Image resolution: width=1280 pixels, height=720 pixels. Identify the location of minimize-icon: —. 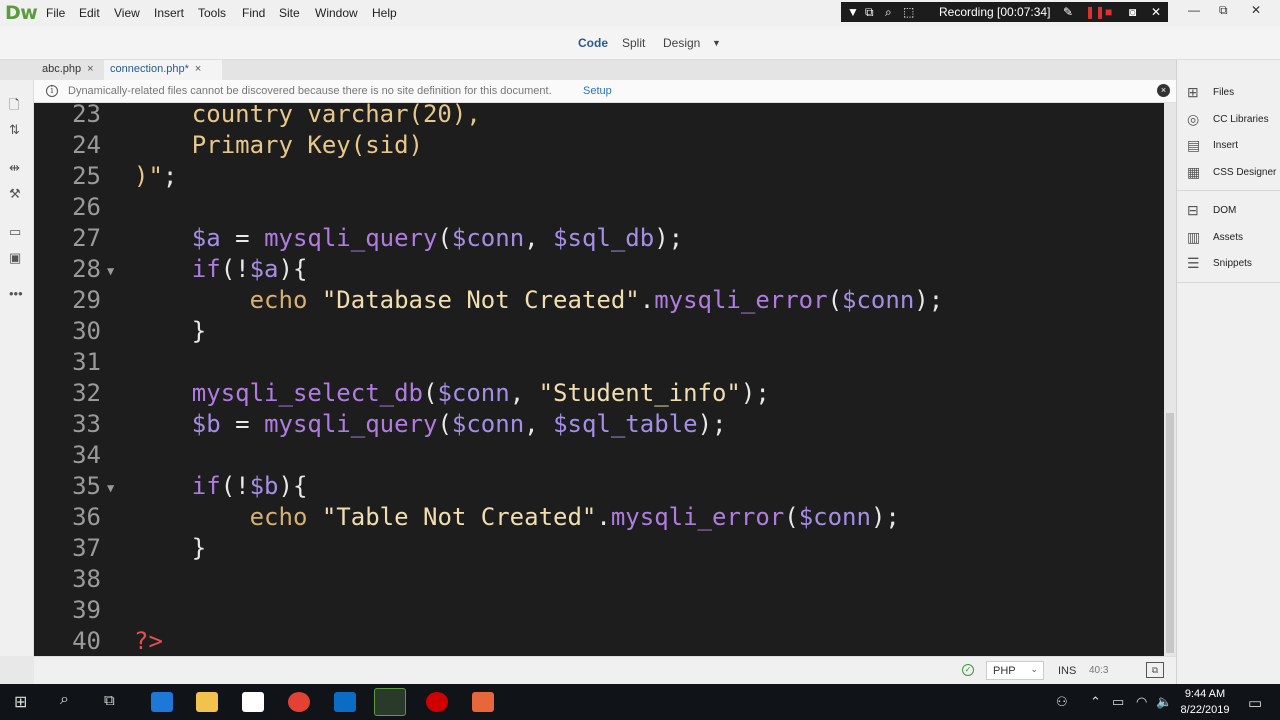
(1194, 10).